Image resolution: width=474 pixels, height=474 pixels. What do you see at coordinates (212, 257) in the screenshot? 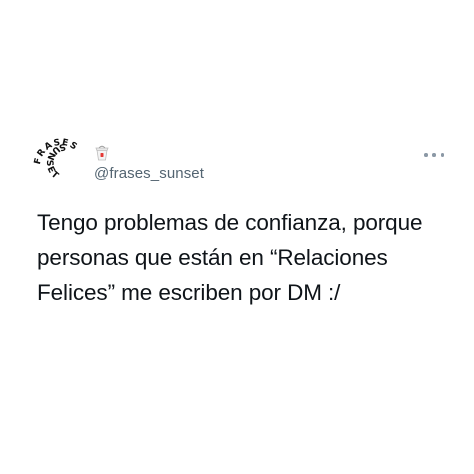
I see `tweet-text-line: personas que están en “Relaciones` at bounding box center [212, 257].